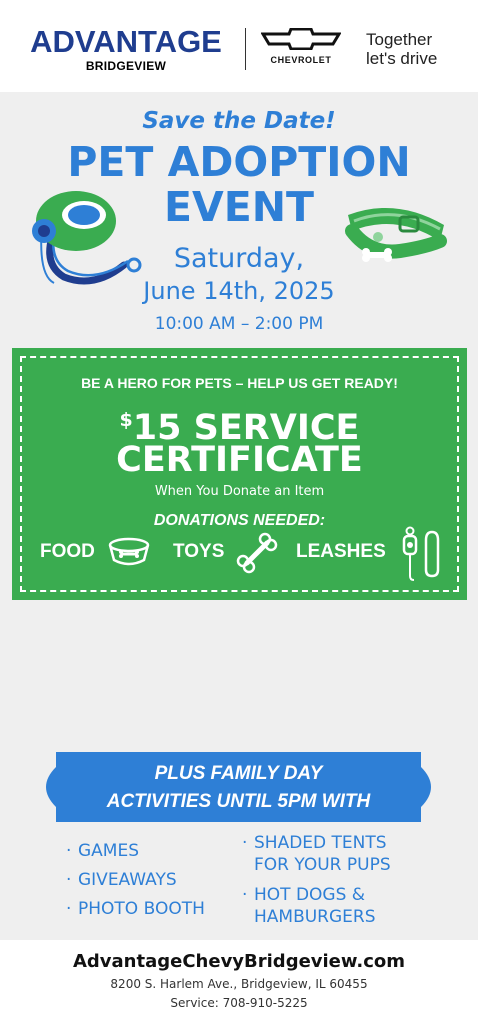 The width and height of the screenshot is (478, 1024). I want to click on list-item-line1: HOT DOGS &, so click(310, 895).